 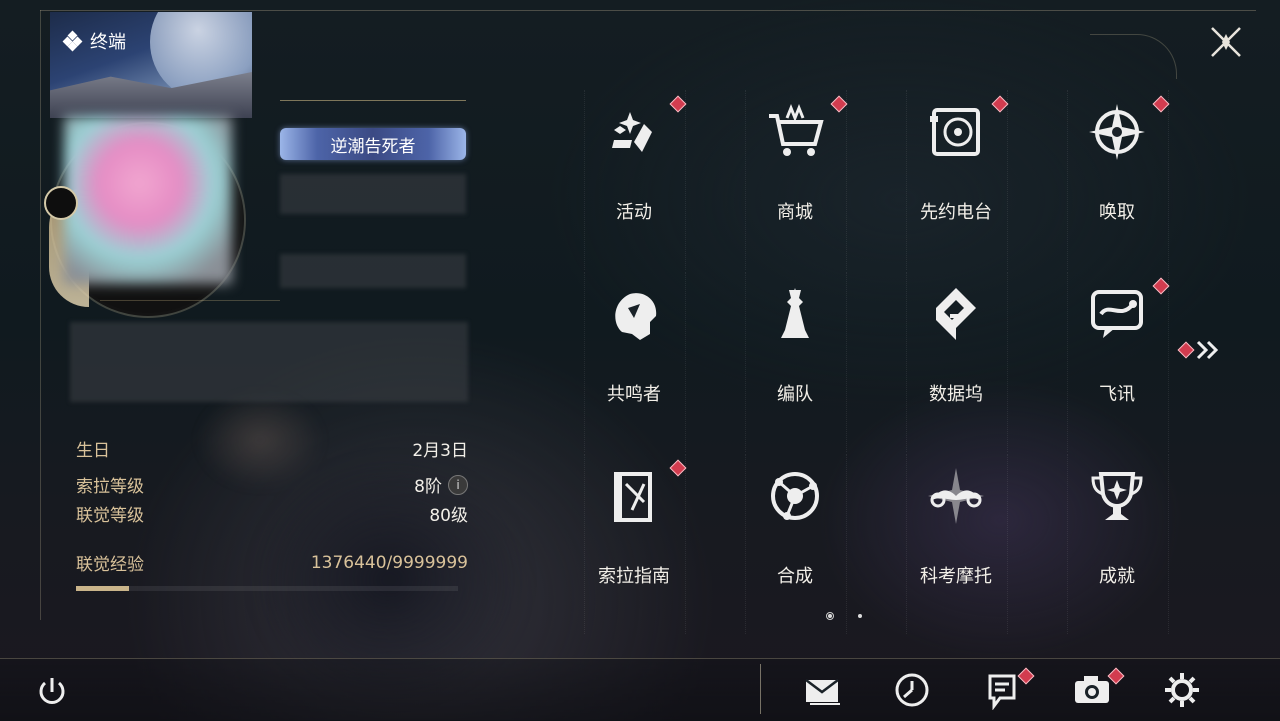 I want to click on menu-item-label: 活动, so click(x=634, y=212).